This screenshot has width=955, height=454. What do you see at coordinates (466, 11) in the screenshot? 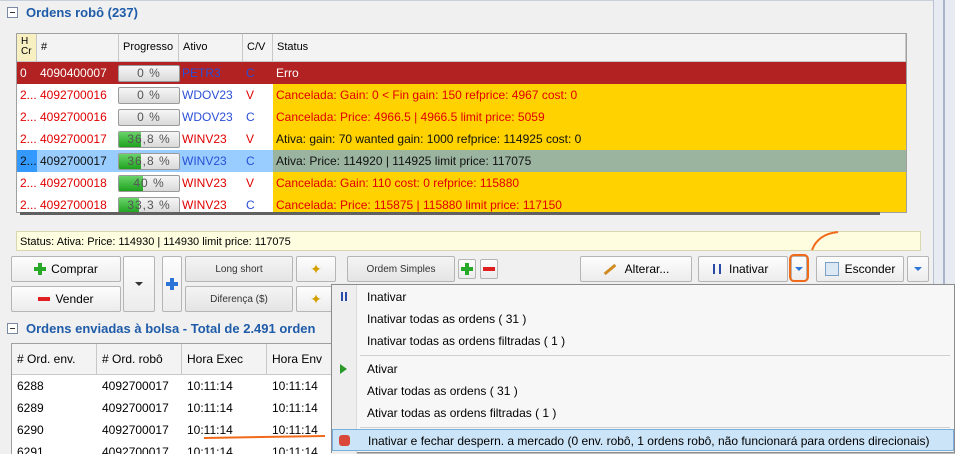
I see `robot-orders-header: Ordens robô (237)` at bounding box center [466, 11].